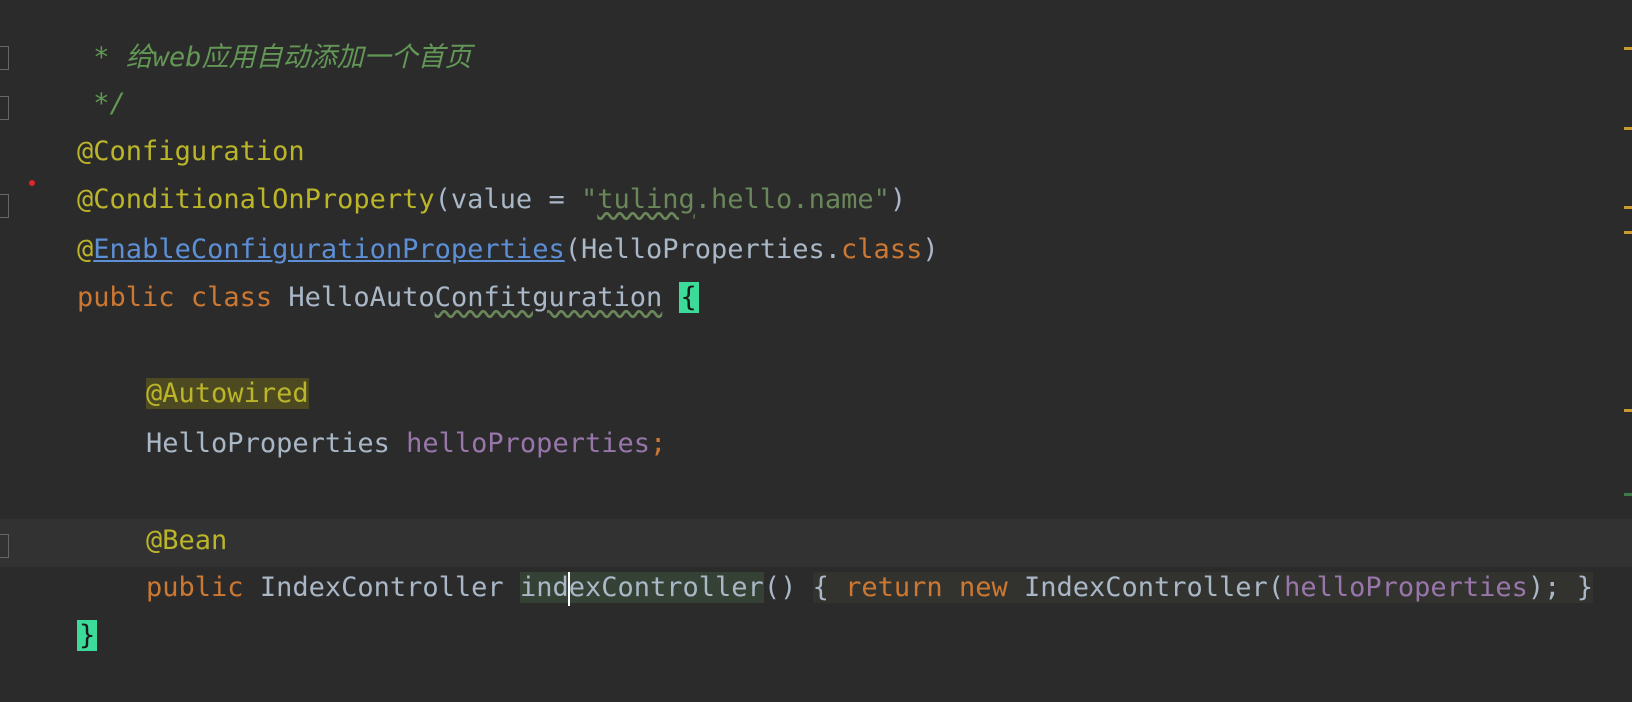 This screenshot has width=1632, height=702. Describe the element at coordinates (381, 587) in the screenshot. I see `method-return-type: IndexController` at that location.